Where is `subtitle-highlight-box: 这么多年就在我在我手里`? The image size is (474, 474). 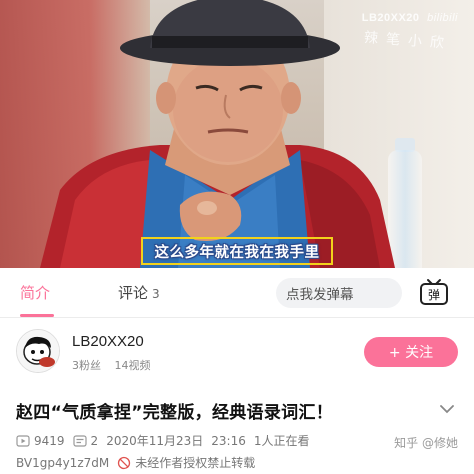
subtitle-highlight-box: 这么多年就在我在我手里 is located at coordinates (237, 251).